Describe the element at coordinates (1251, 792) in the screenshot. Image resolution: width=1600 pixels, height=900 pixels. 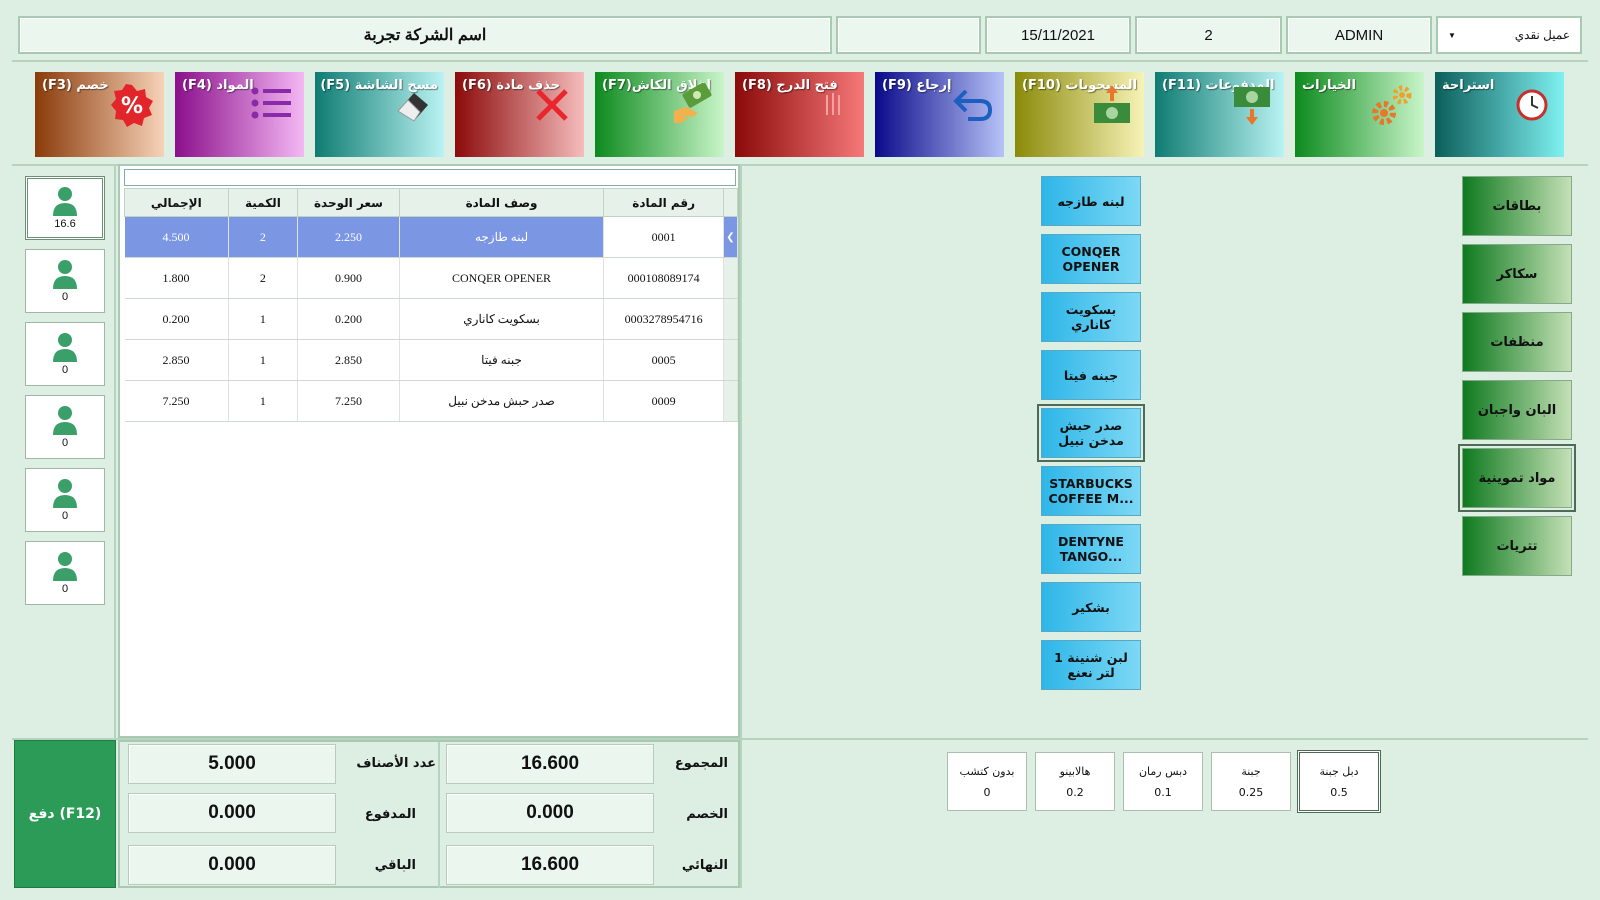
I see `addon-price: 0.25` at that location.